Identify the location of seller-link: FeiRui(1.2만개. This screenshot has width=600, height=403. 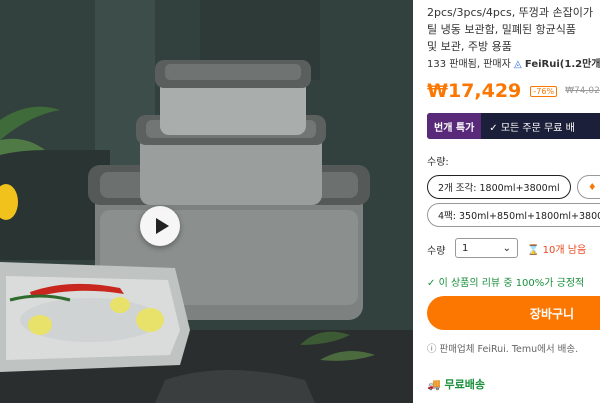
(562, 64).